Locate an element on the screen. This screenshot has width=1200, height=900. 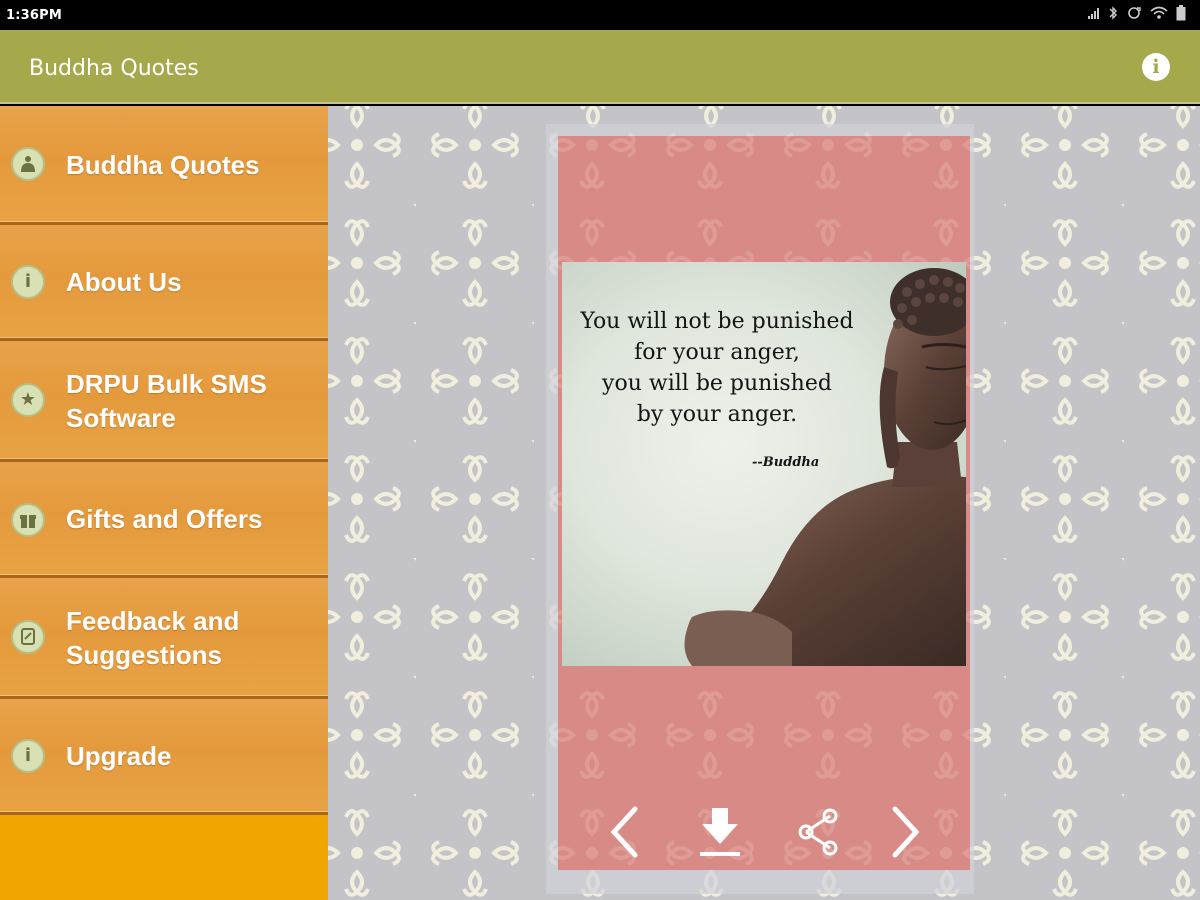
quote-line: for your anger, is located at coordinates (717, 352).